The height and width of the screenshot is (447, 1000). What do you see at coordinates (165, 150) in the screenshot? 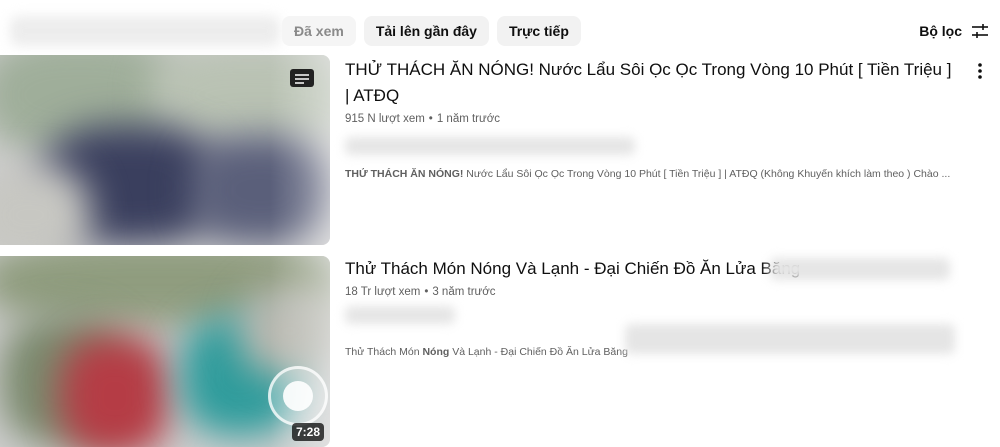
I see `video-thumbnail` at bounding box center [165, 150].